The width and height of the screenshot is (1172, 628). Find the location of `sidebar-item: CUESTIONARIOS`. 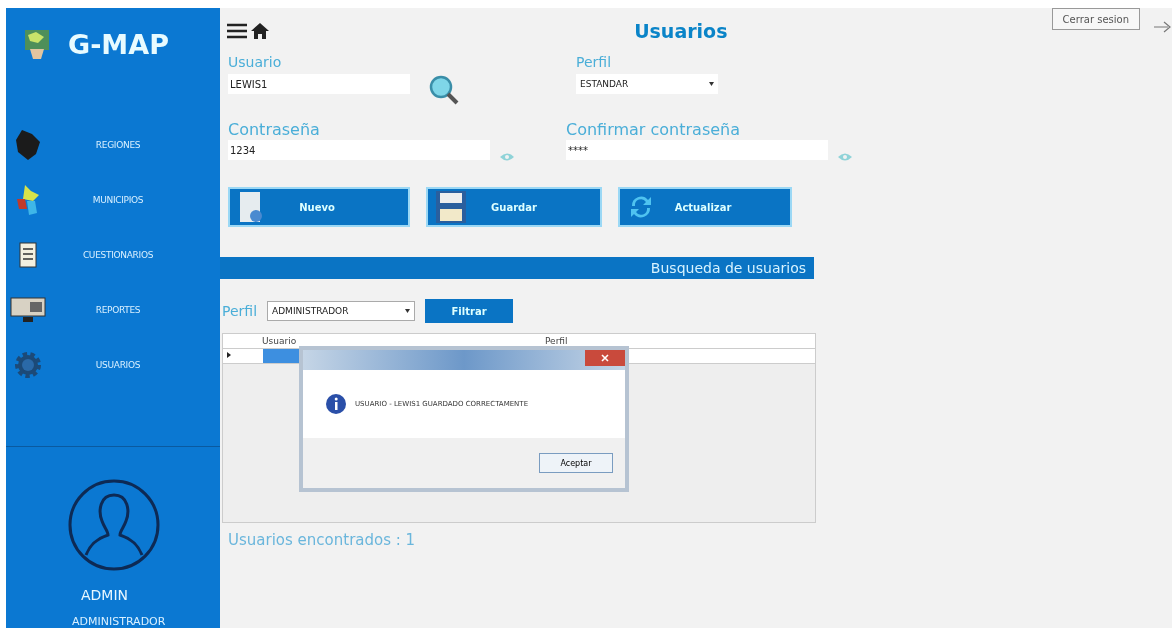

sidebar-item: CUESTIONARIOS is located at coordinates (133, 255).